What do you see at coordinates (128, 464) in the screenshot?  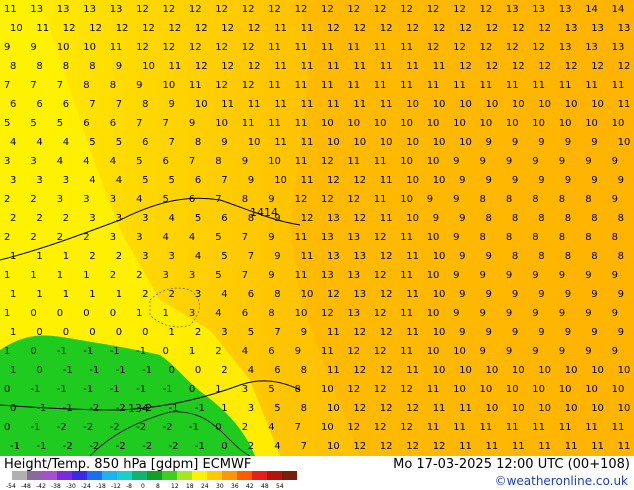 I see `chart-title: Height/Temp. 850 hPa [gdpm] ECMWF` at bounding box center [128, 464].